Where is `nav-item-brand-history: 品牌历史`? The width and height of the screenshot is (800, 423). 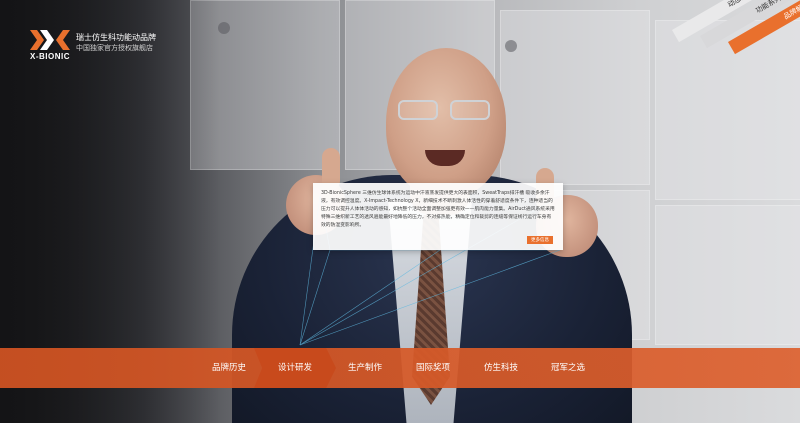 nav-item-brand-history: 品牌历史 is located at coordinates (229, 368).